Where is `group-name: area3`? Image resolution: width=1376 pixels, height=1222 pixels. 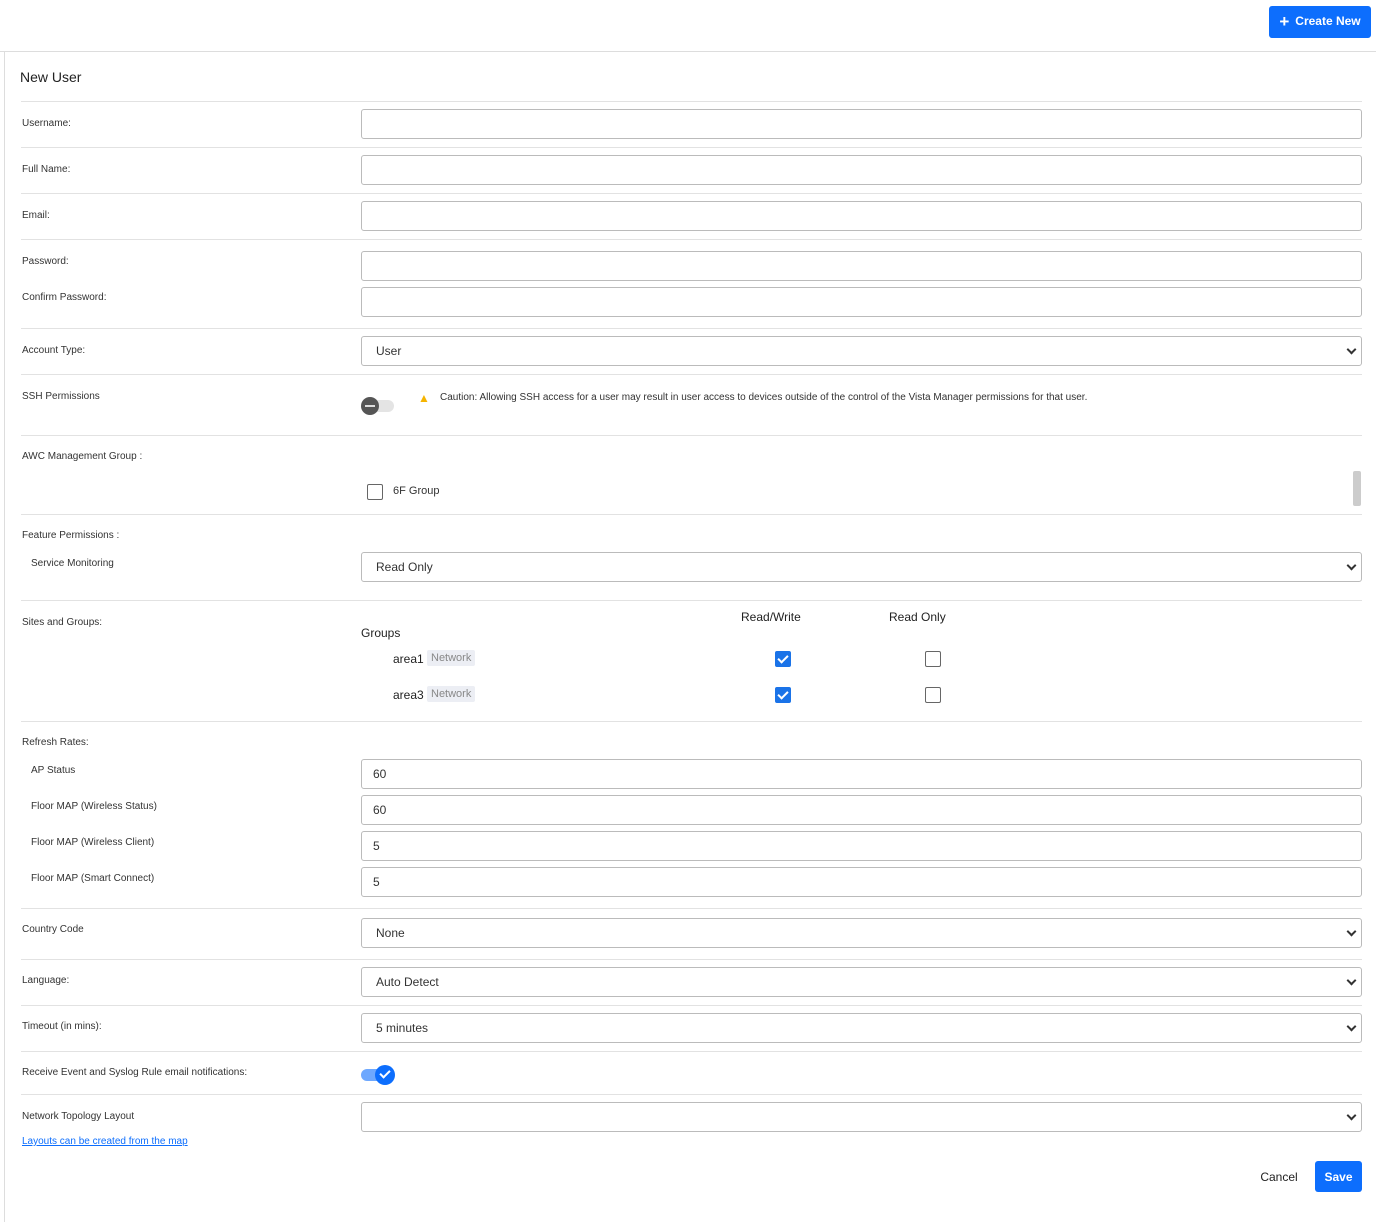
group-name: area3 is located at coordinates (408, 695).